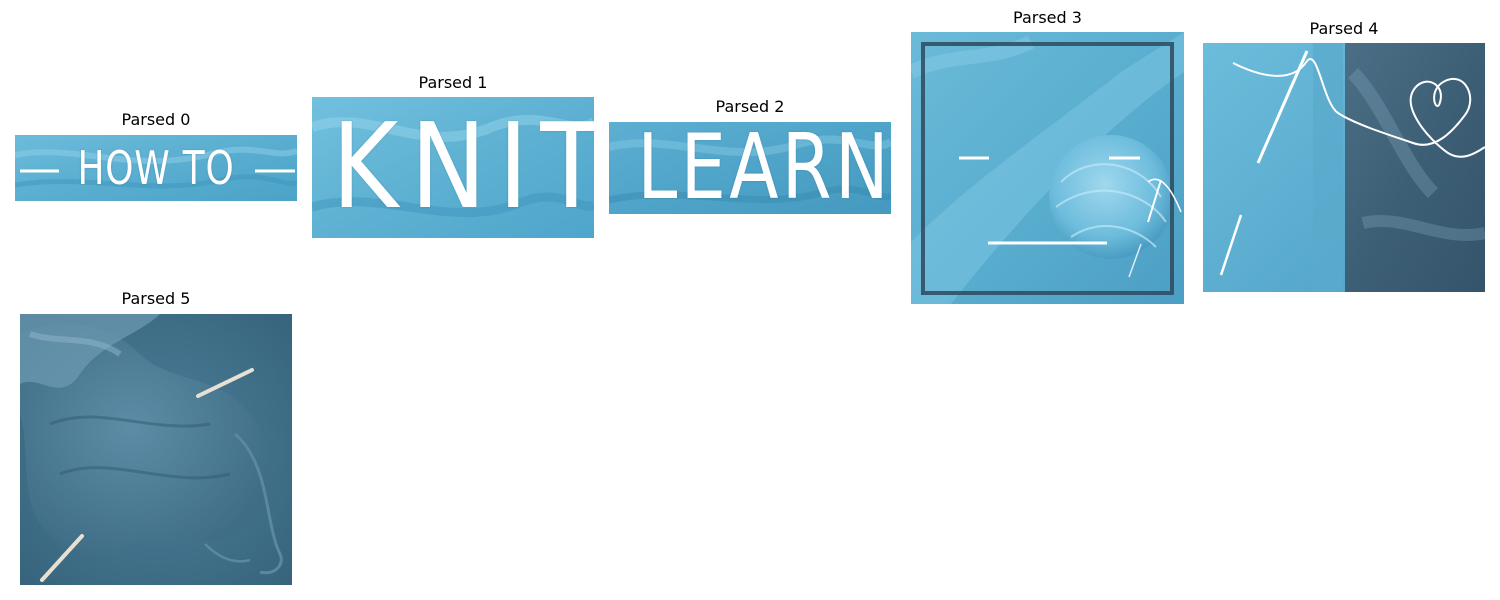 Image resolution: width=1500 pixels, height=600 pixels. What do you see at coordinates (156, 119) in the screenshot?
I see `panel-title: Parsed 0` at bounding box center [156, 119].